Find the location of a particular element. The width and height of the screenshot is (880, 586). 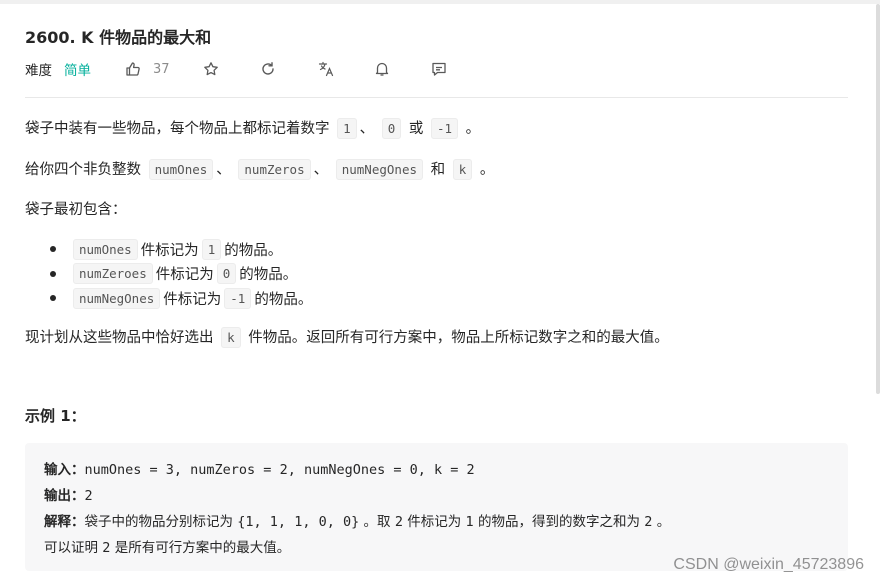

explanation-label: 解释： is located at coordinates (64, 522).